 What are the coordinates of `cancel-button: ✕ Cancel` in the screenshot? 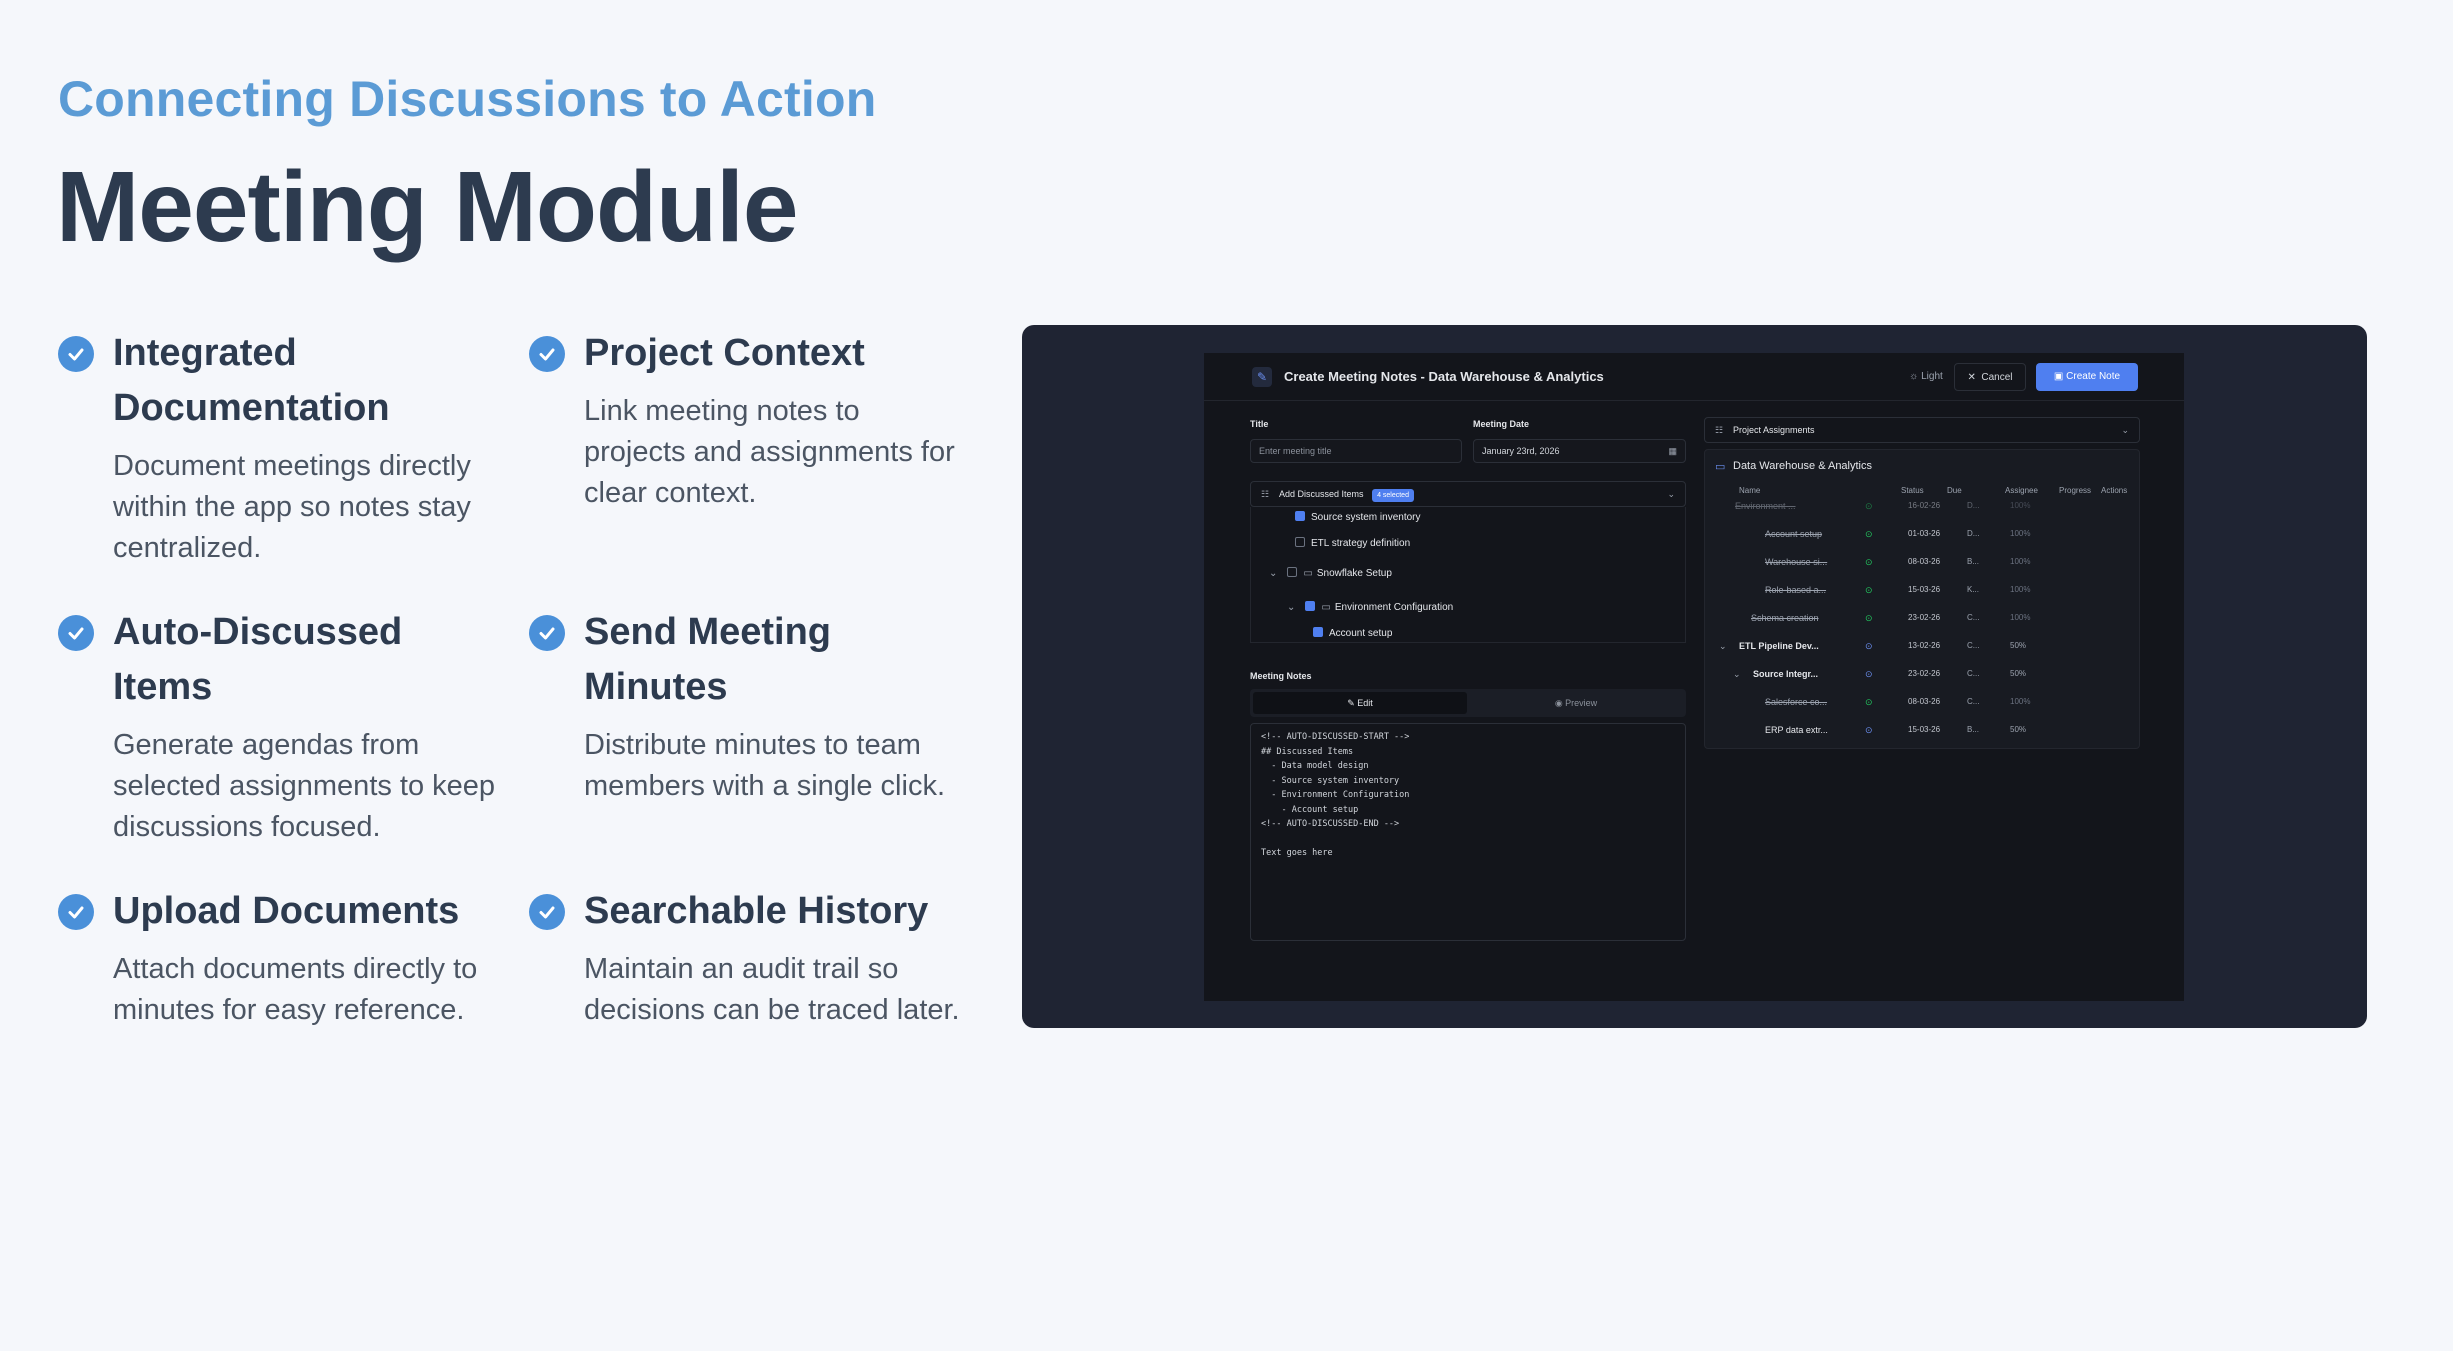 It's located at (1990, 377).